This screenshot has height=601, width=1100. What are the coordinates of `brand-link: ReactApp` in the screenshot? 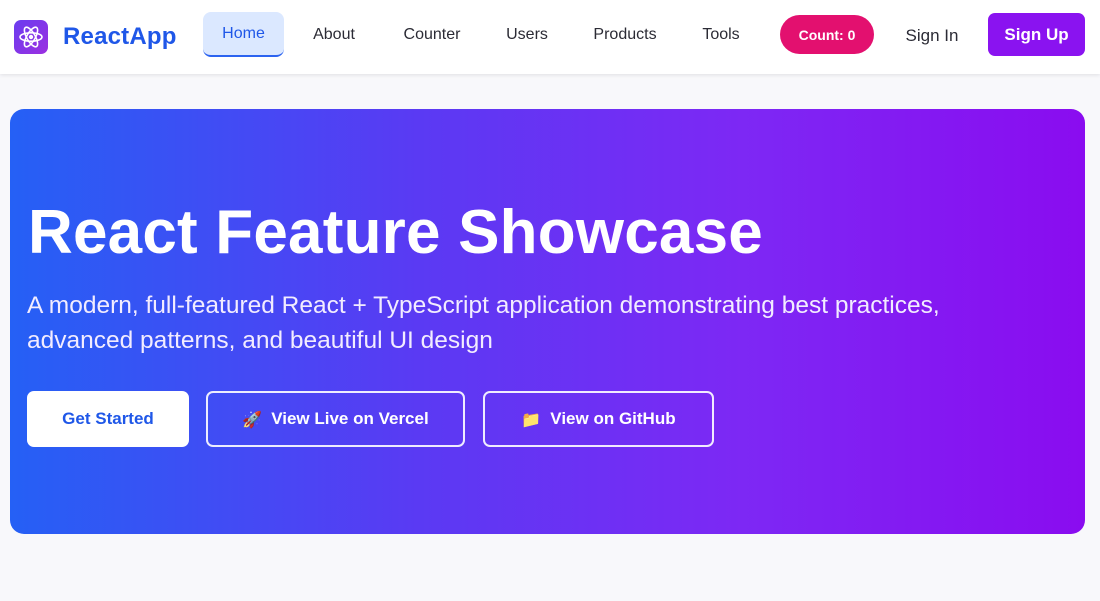 It's located at (95, 37).